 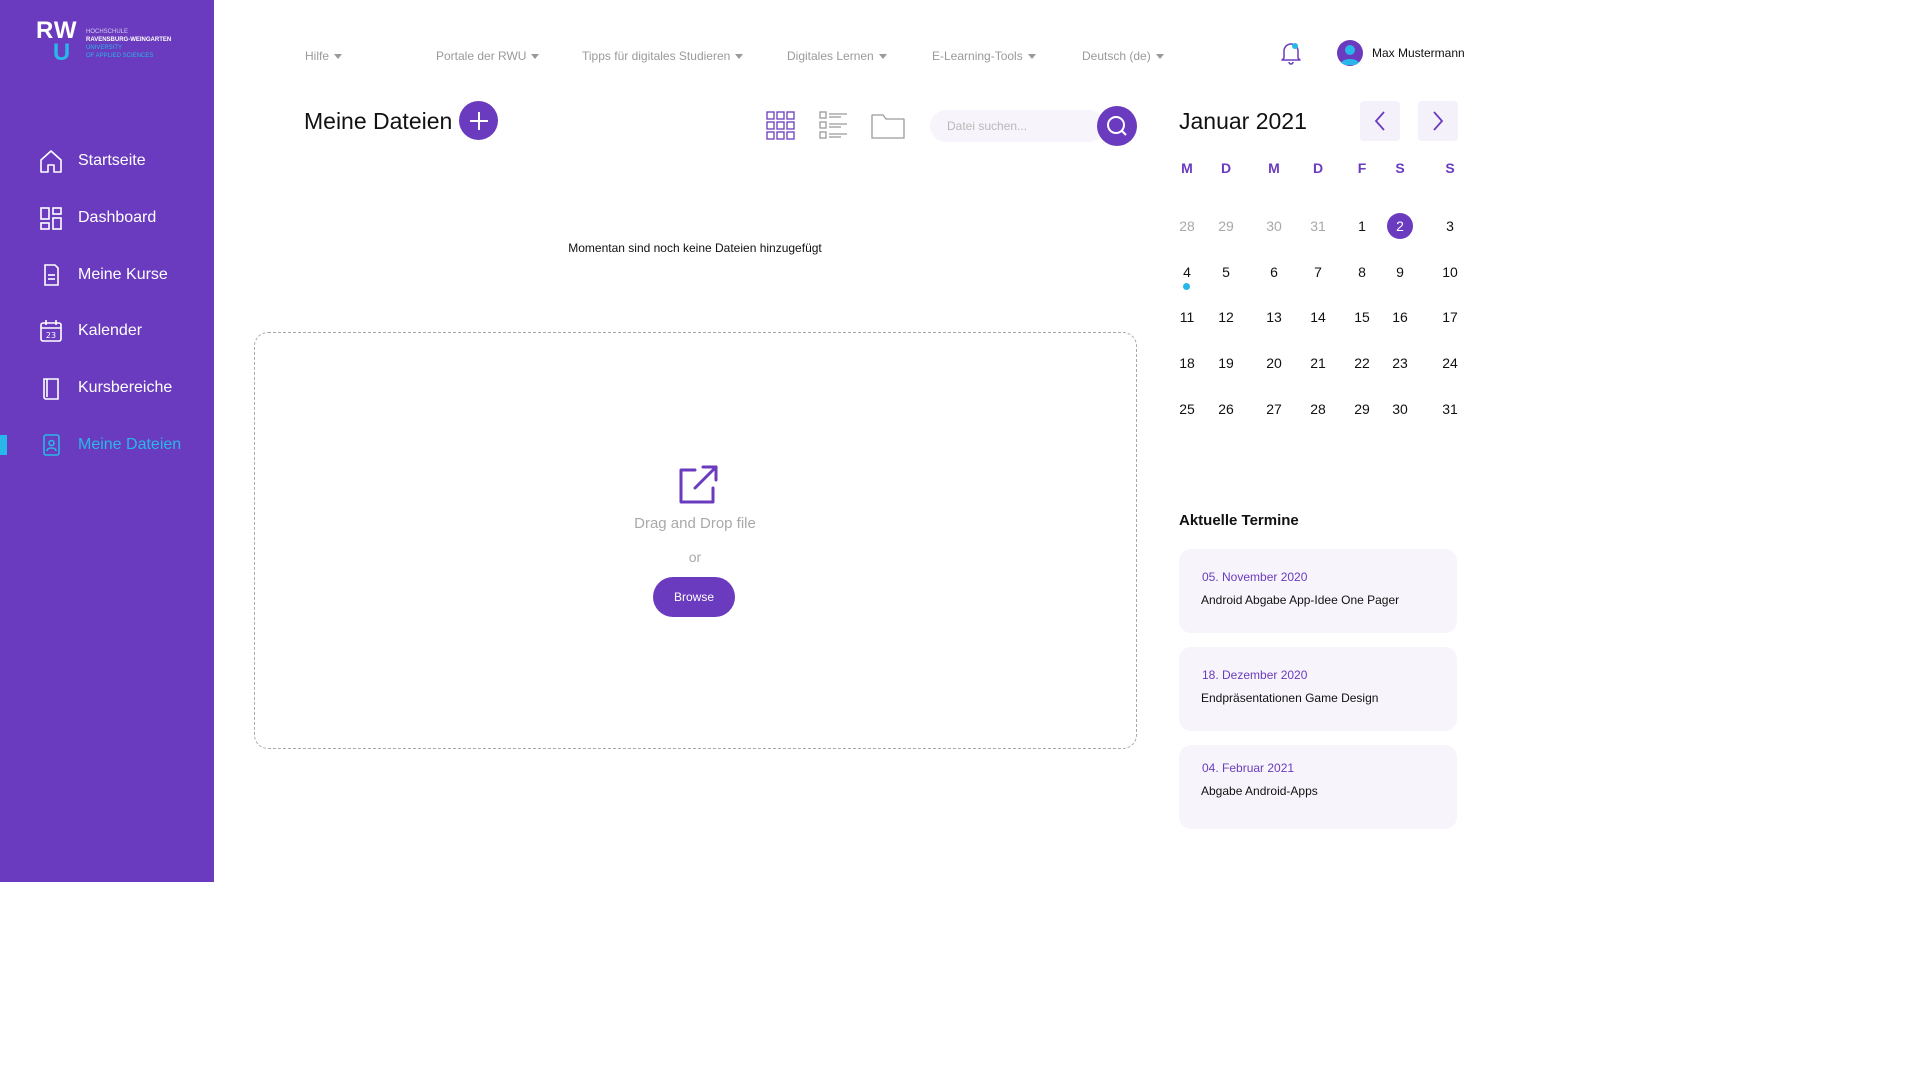 What do you see at coordinates (695, 557) in the screenshot?
I see `dropzone-or: or` at bounding box center [695, 557].